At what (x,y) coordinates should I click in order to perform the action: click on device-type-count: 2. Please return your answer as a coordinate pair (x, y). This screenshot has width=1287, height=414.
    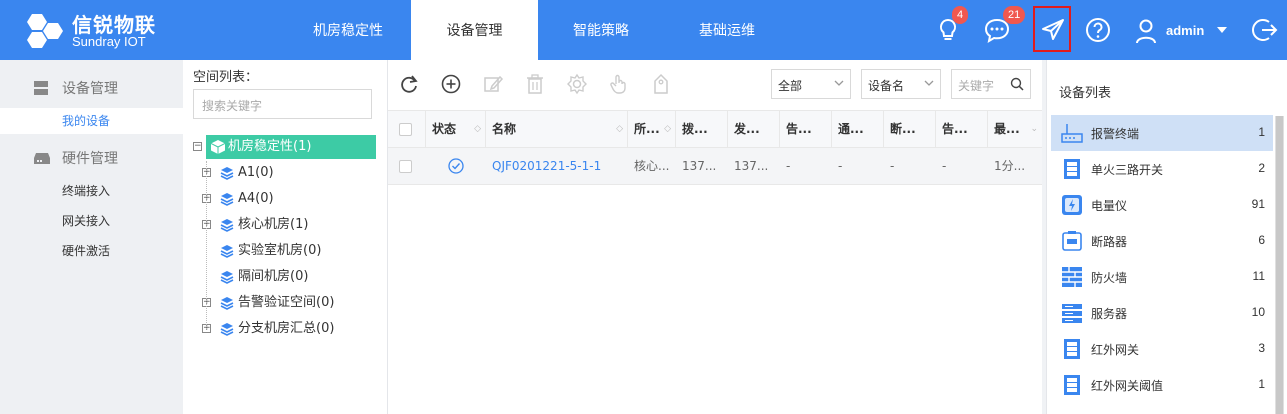
    Looking at the image, I should click on (1261, 168).